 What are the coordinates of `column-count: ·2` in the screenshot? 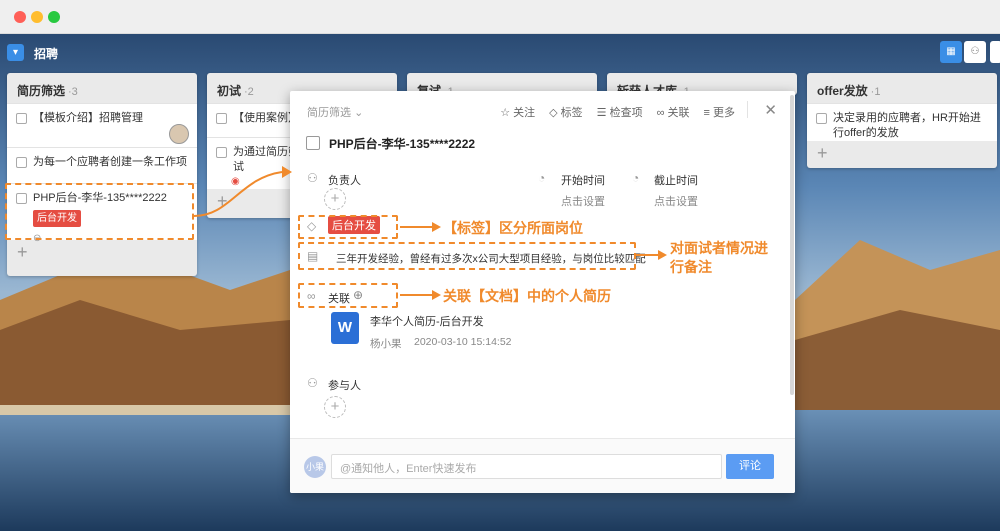 It's located at (249, 92).